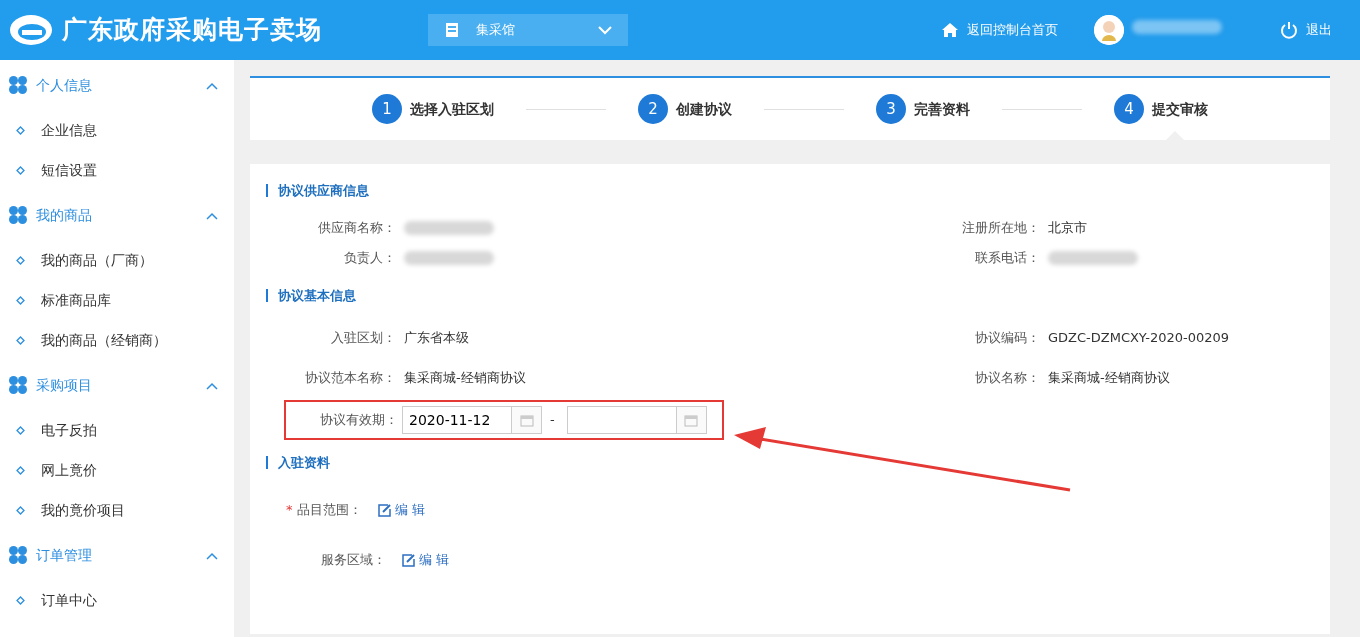 The image size is (1360, 637). Describe the element at coordinates (1007, 258) in the screenshot. I see `field-label: 联系电话：` at that location.